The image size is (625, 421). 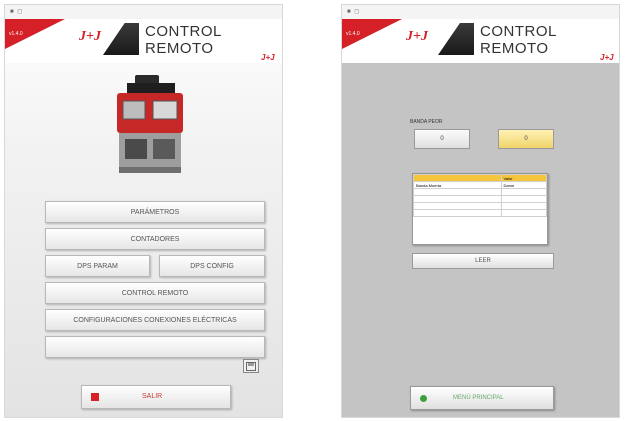 What do you see at coordinates (97, 266) in the screenshot?
I see `dps-param-button: DPS PARAM` at bounding box center [97, 266].